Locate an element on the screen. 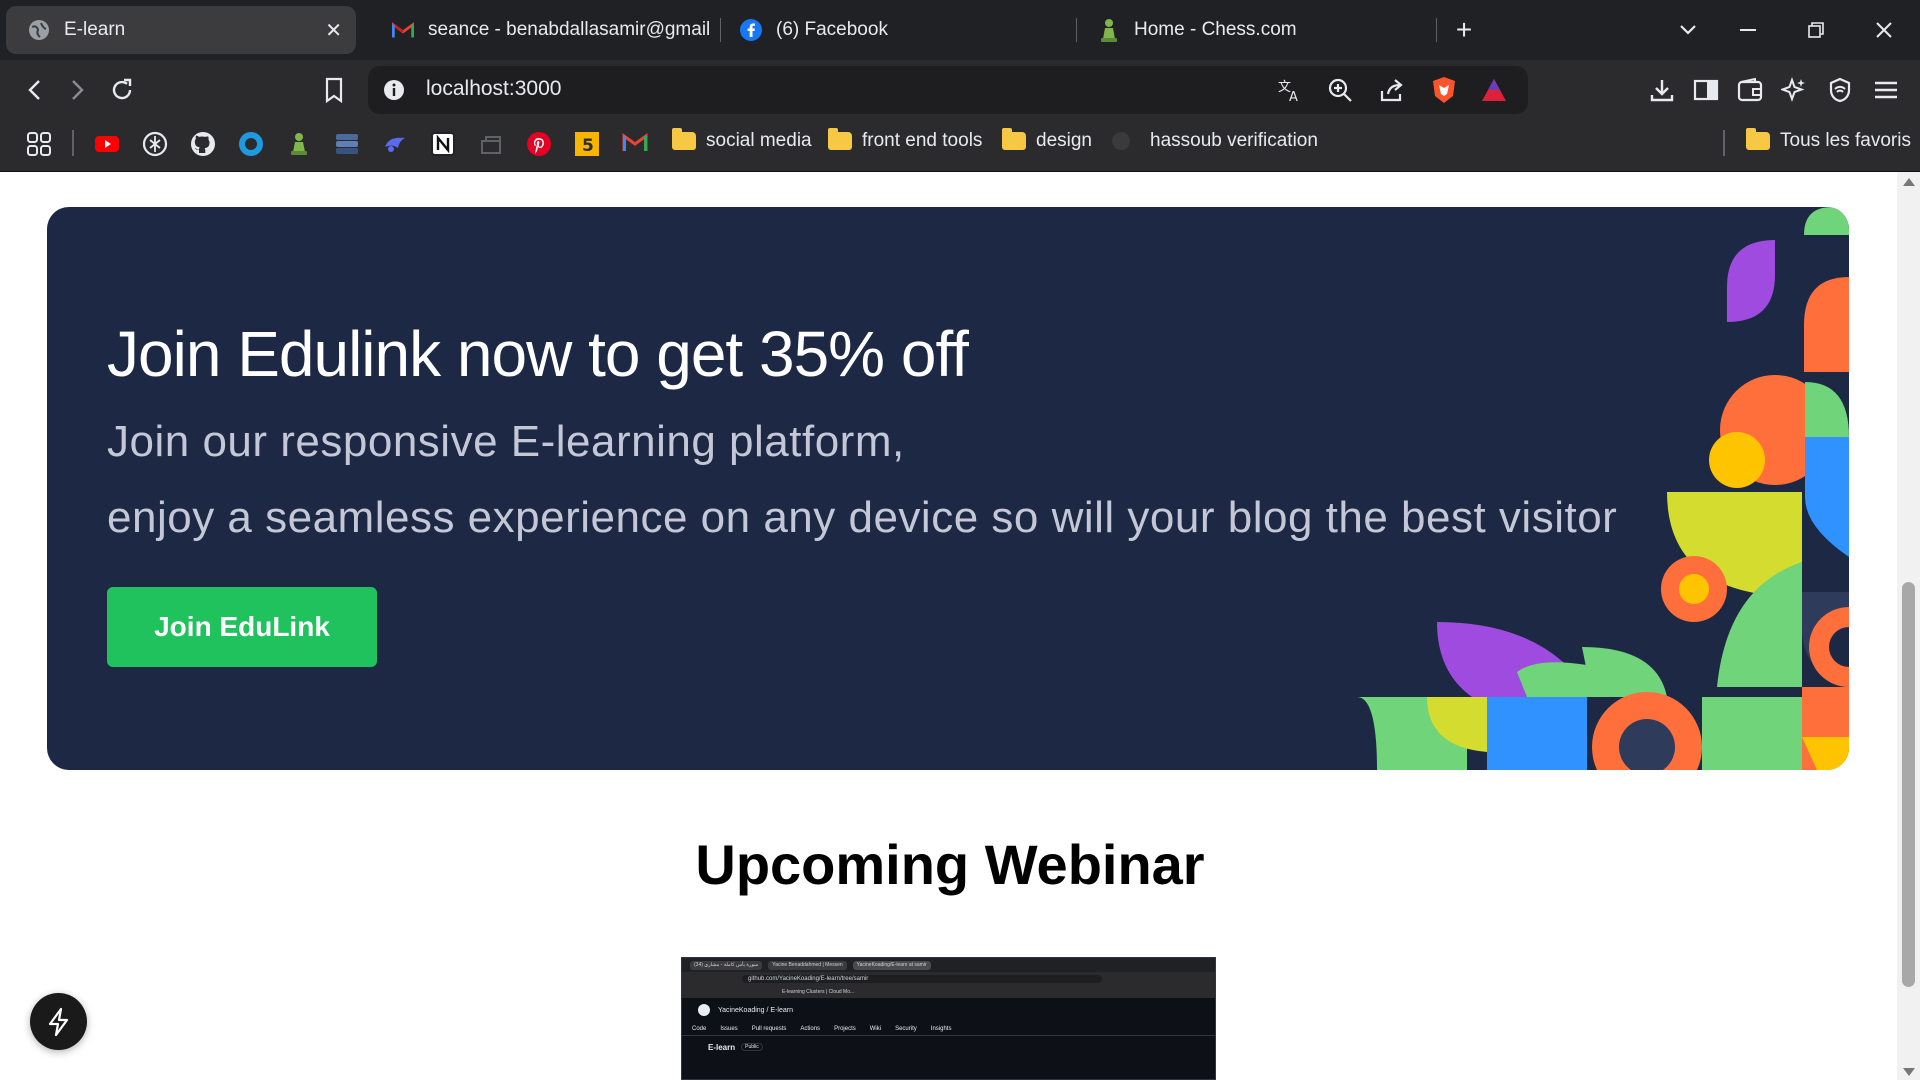 This screenshot has width=1920, height=1080. all-bookmarks-folder: Tous les favoris is located at coordinates (1828, 140).